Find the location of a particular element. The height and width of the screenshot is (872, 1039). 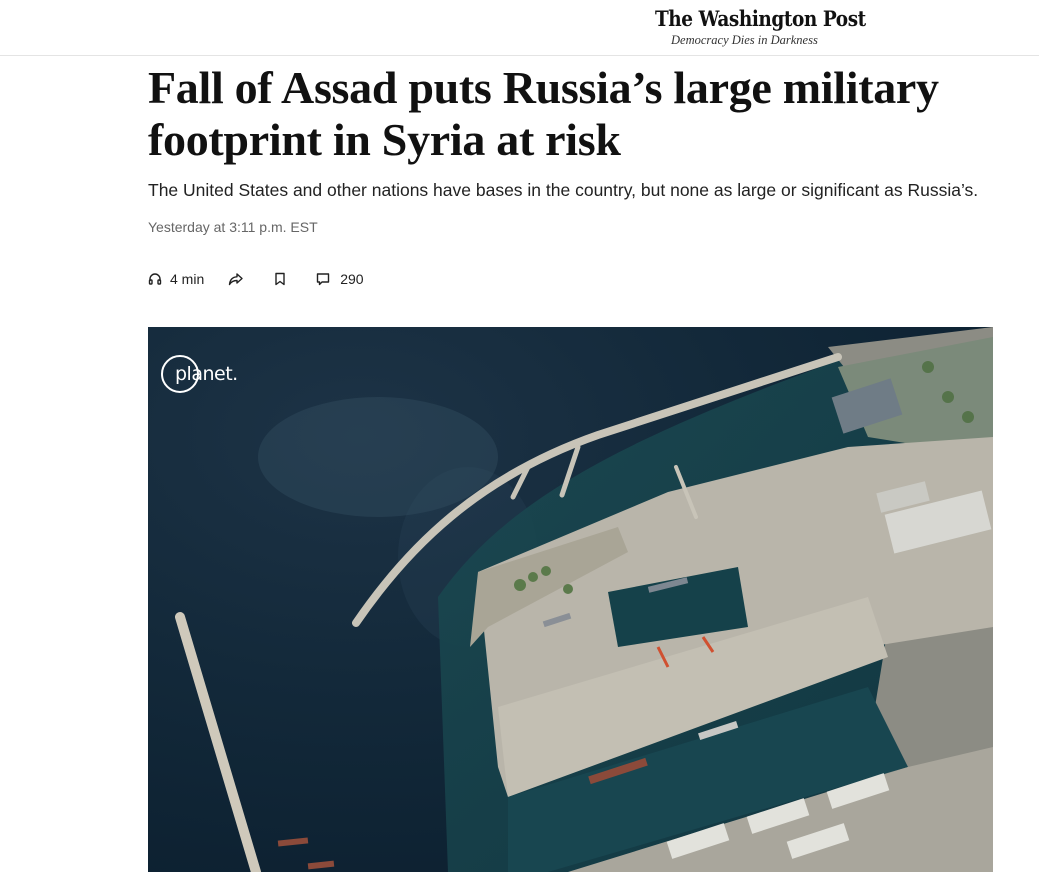

comment-count: 290 is located at coordinates (352, 279).